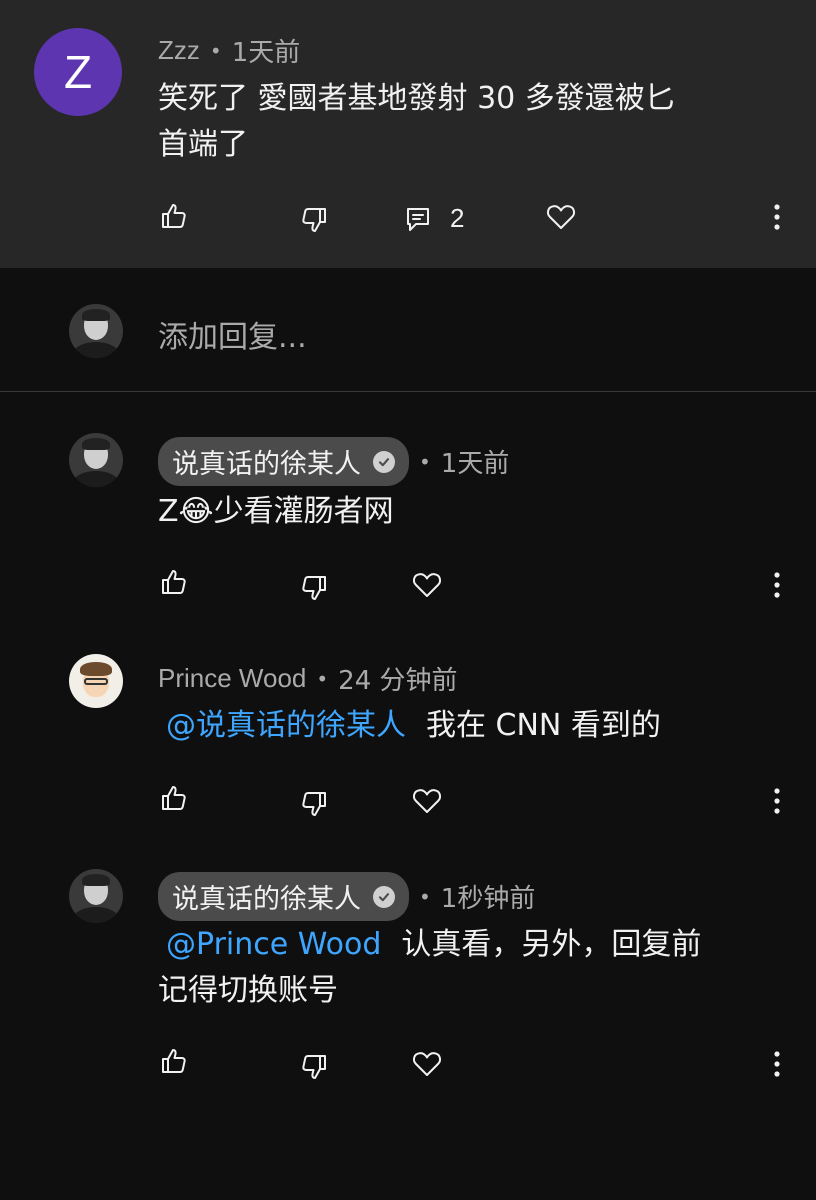 The image size is (816, 1200). I want to click on comment-meta: 说真话的徐某人 • 1天前, so click(333, 461).